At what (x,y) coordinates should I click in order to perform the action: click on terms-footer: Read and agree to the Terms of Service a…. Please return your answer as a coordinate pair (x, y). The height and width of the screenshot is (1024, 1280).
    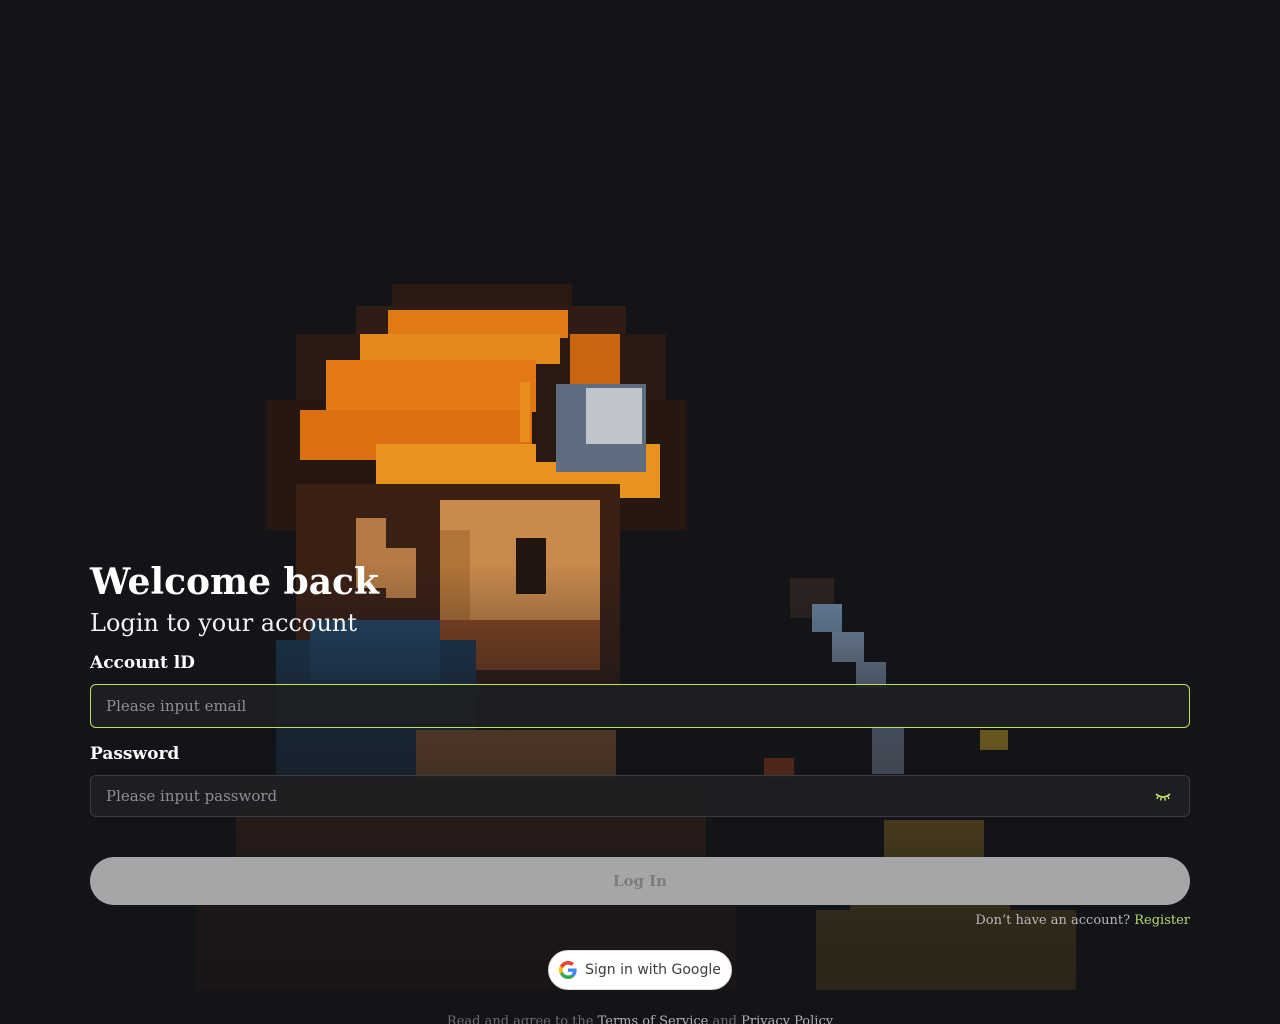
    Looking at the image, I should click on (640, 1019).